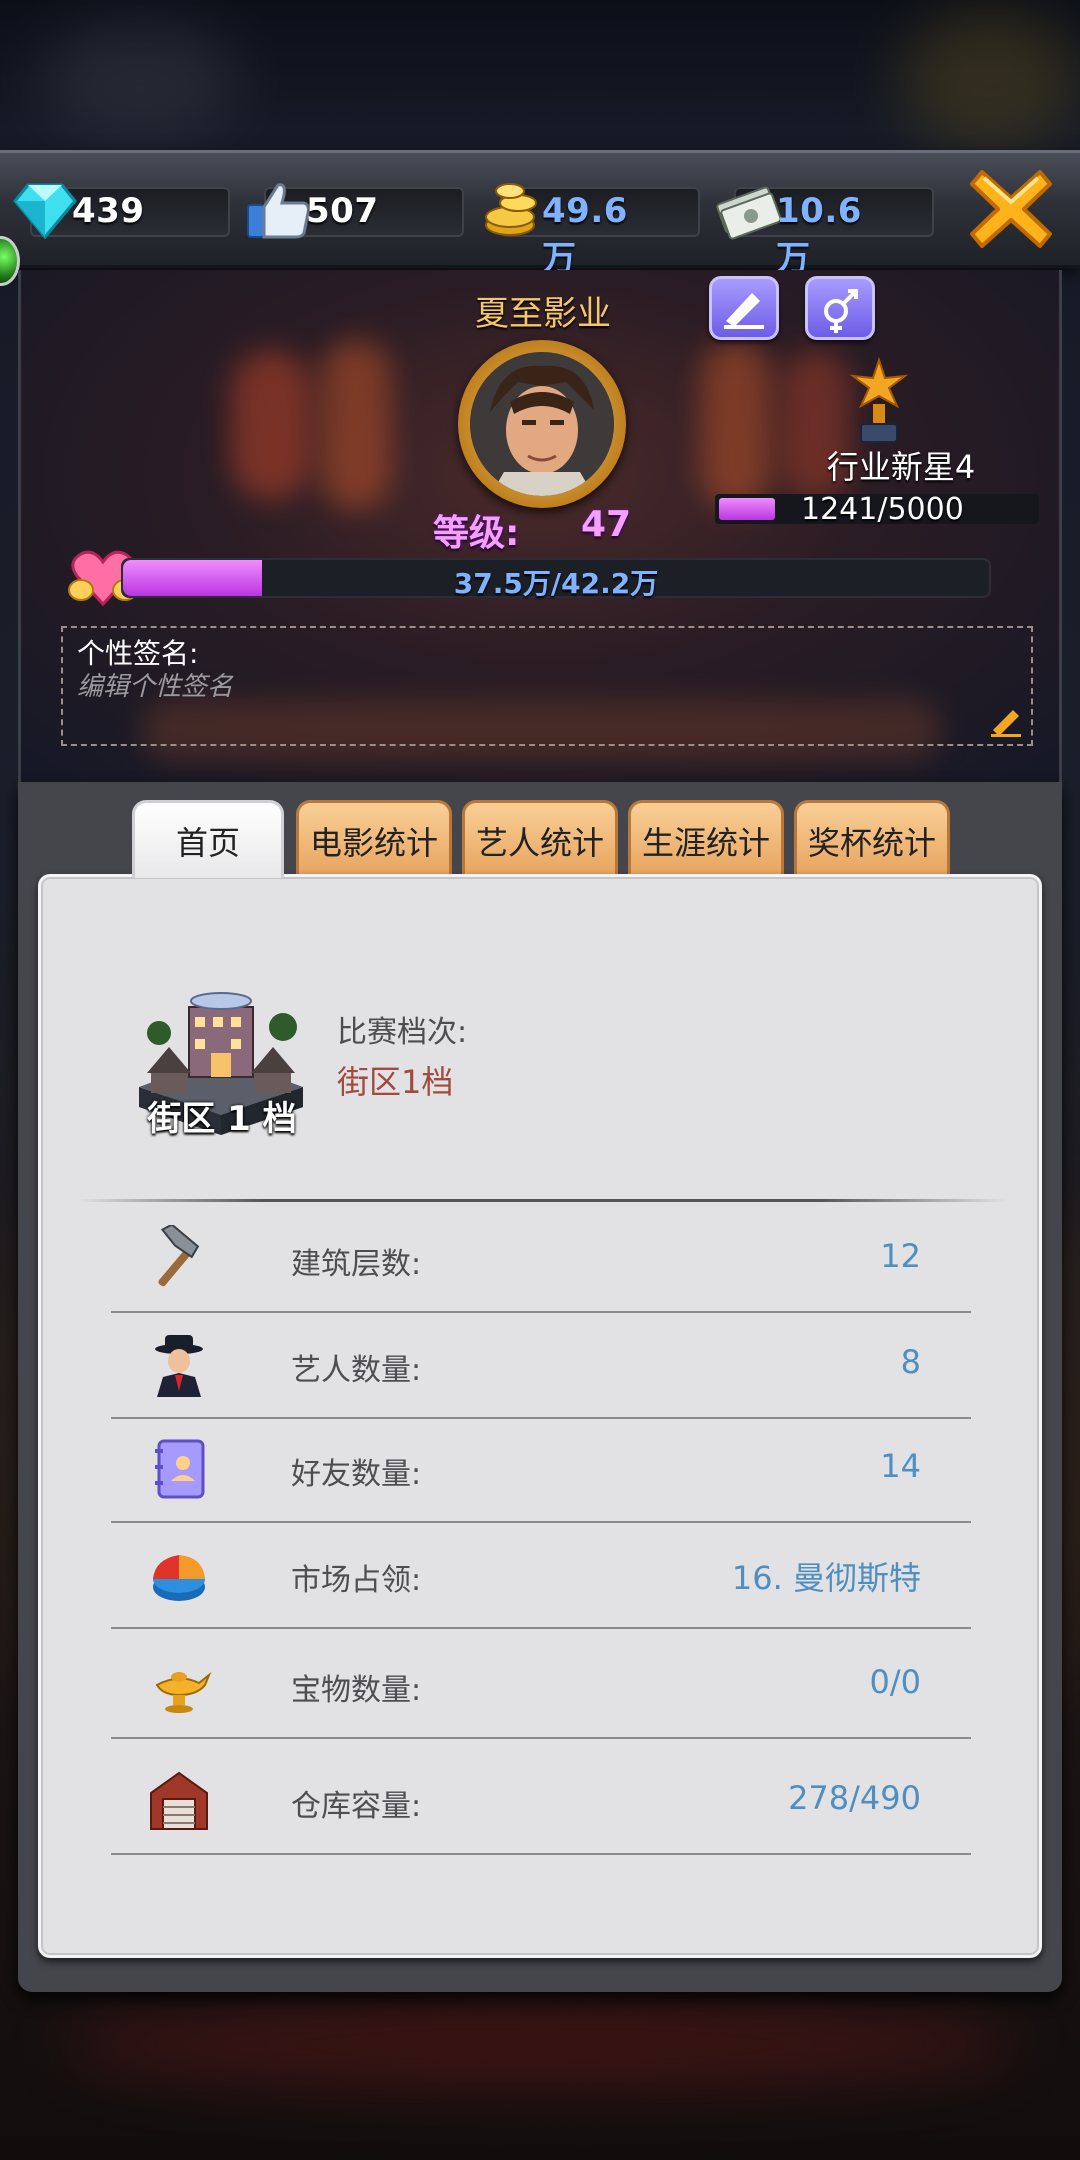 The image size is (1080, 2160). I want to click on stat-value: 12, so click(900, 1256).